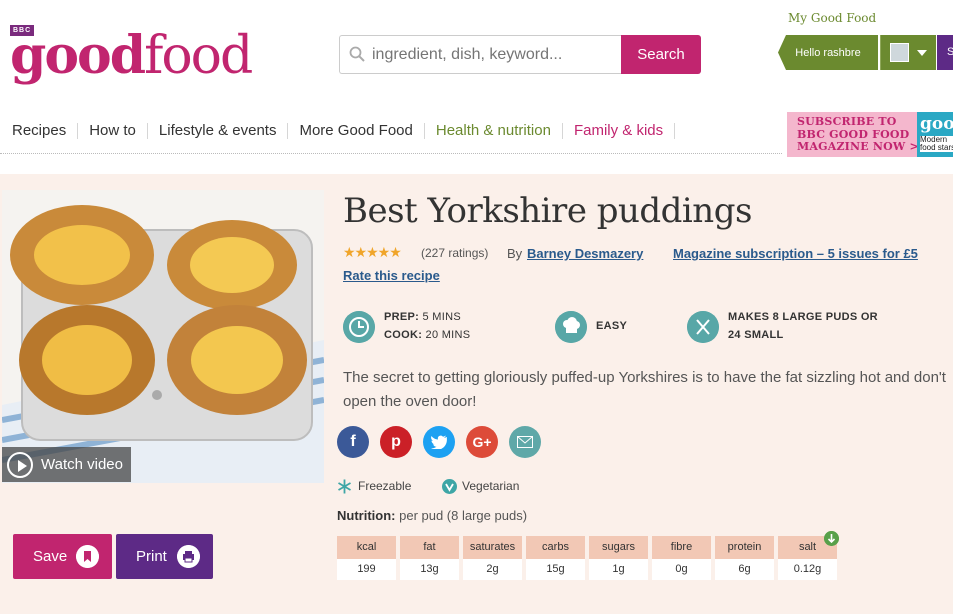 This screenshot has height=614, width=953. I want to click on cook-time: COOK: 20 MINS, so click(427, 335).